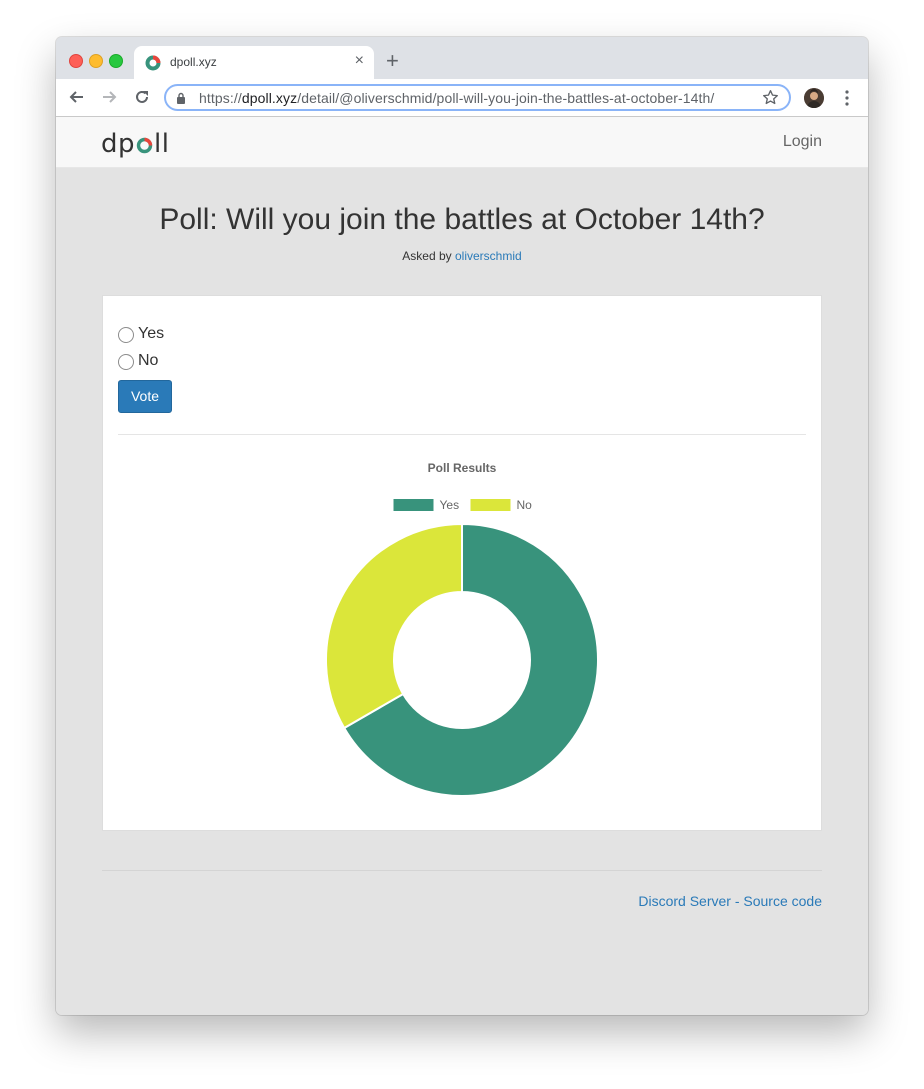  Describe the element at coordinates (413, 505) in the screenshot. I see `legend-swatch-yes` at that location.